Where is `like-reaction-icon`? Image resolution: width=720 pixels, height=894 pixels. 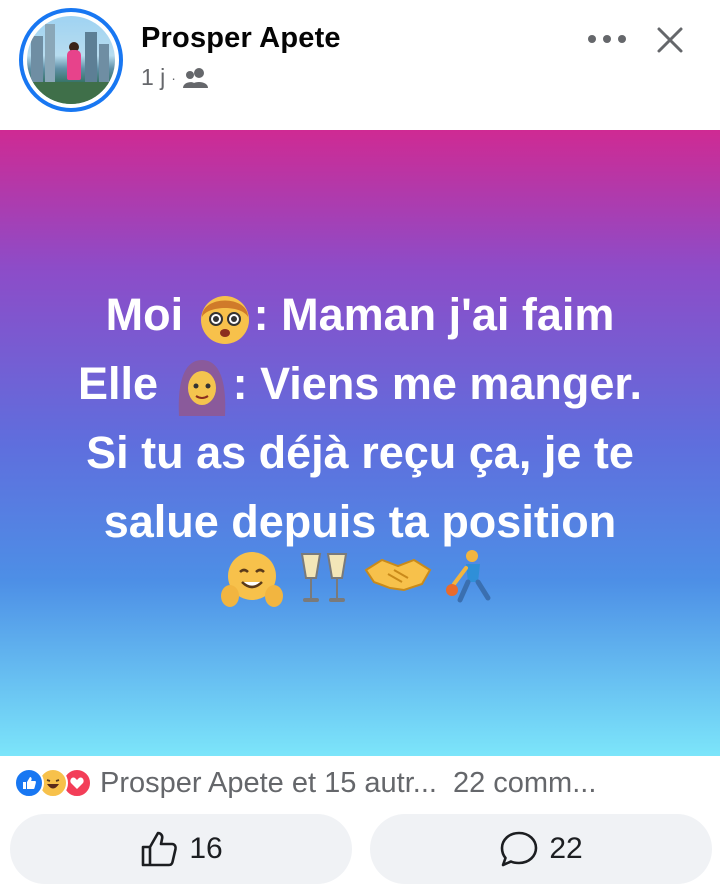
like-reaction-icon is located at coordinates (29, 783).